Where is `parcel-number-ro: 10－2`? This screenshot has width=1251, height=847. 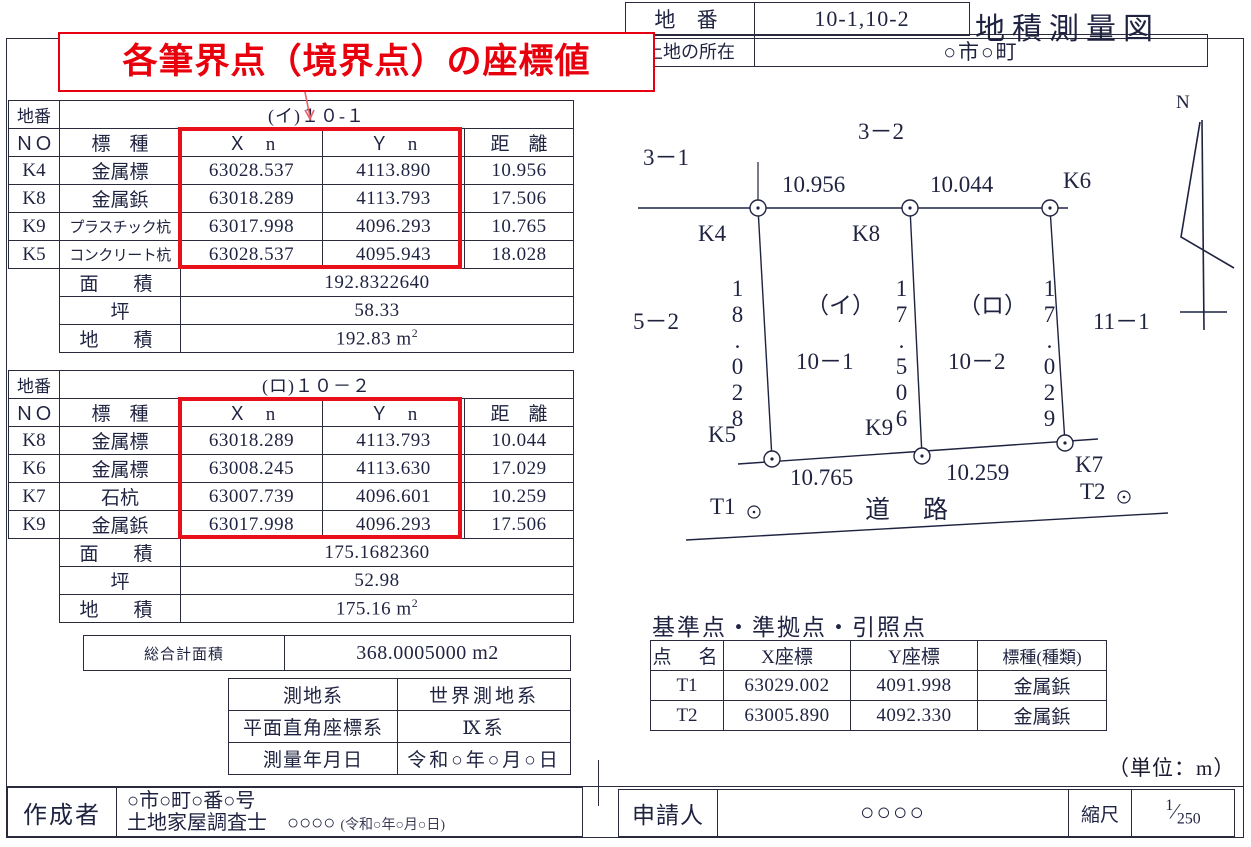 parcel-number-ro: 10－2 is located at coordinates (977, 361).